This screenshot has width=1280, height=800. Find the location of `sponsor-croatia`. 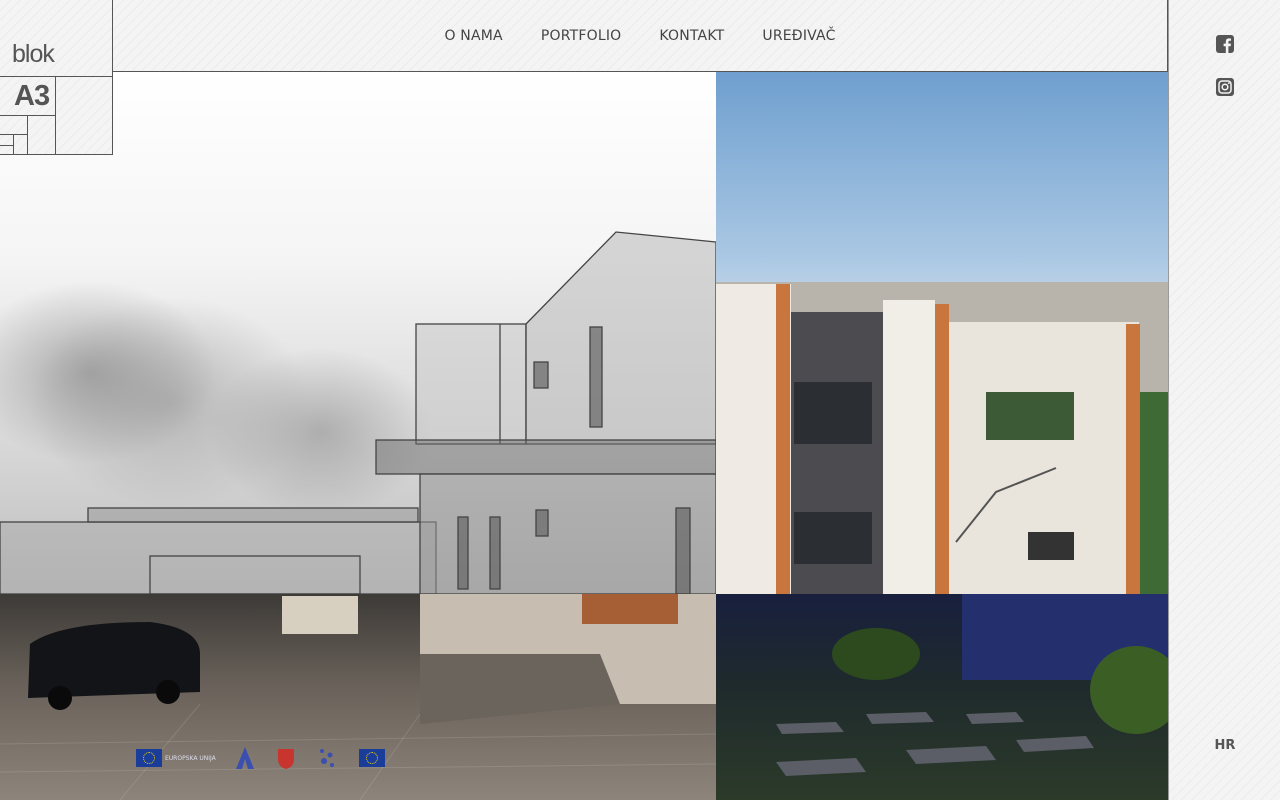

sponsor-croatia is located at coordinates (287, 758).